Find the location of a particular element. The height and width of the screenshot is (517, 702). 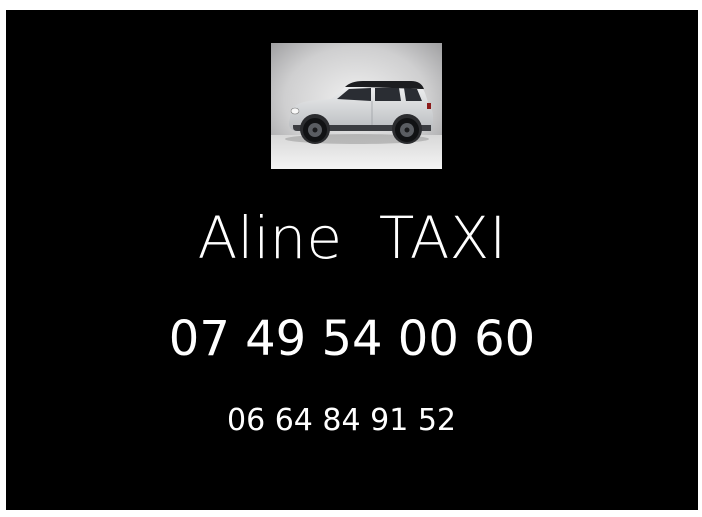

phone-number-primary: 07 49 54 00 60 is located at coordinates (352, 339).